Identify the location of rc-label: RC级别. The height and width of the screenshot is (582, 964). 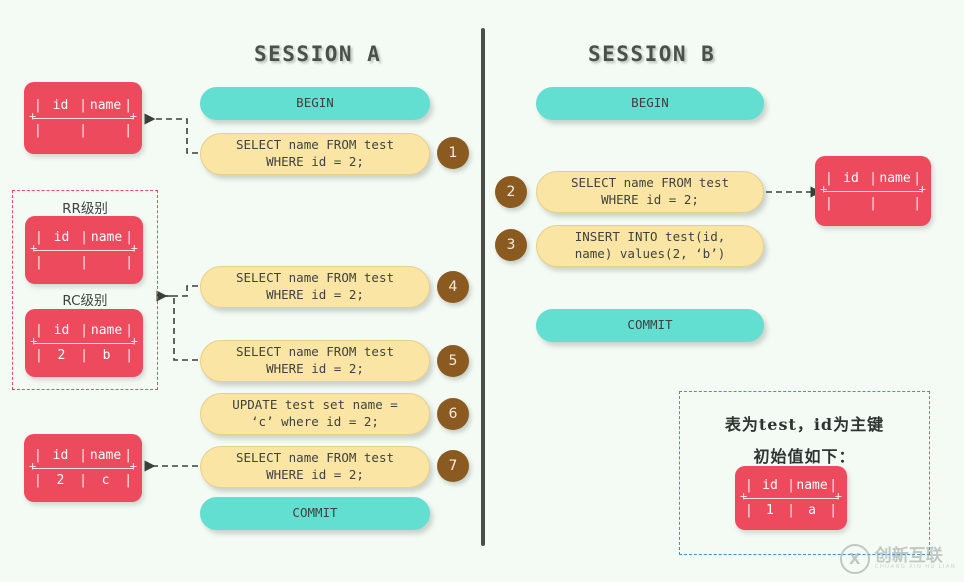
(85, 301).